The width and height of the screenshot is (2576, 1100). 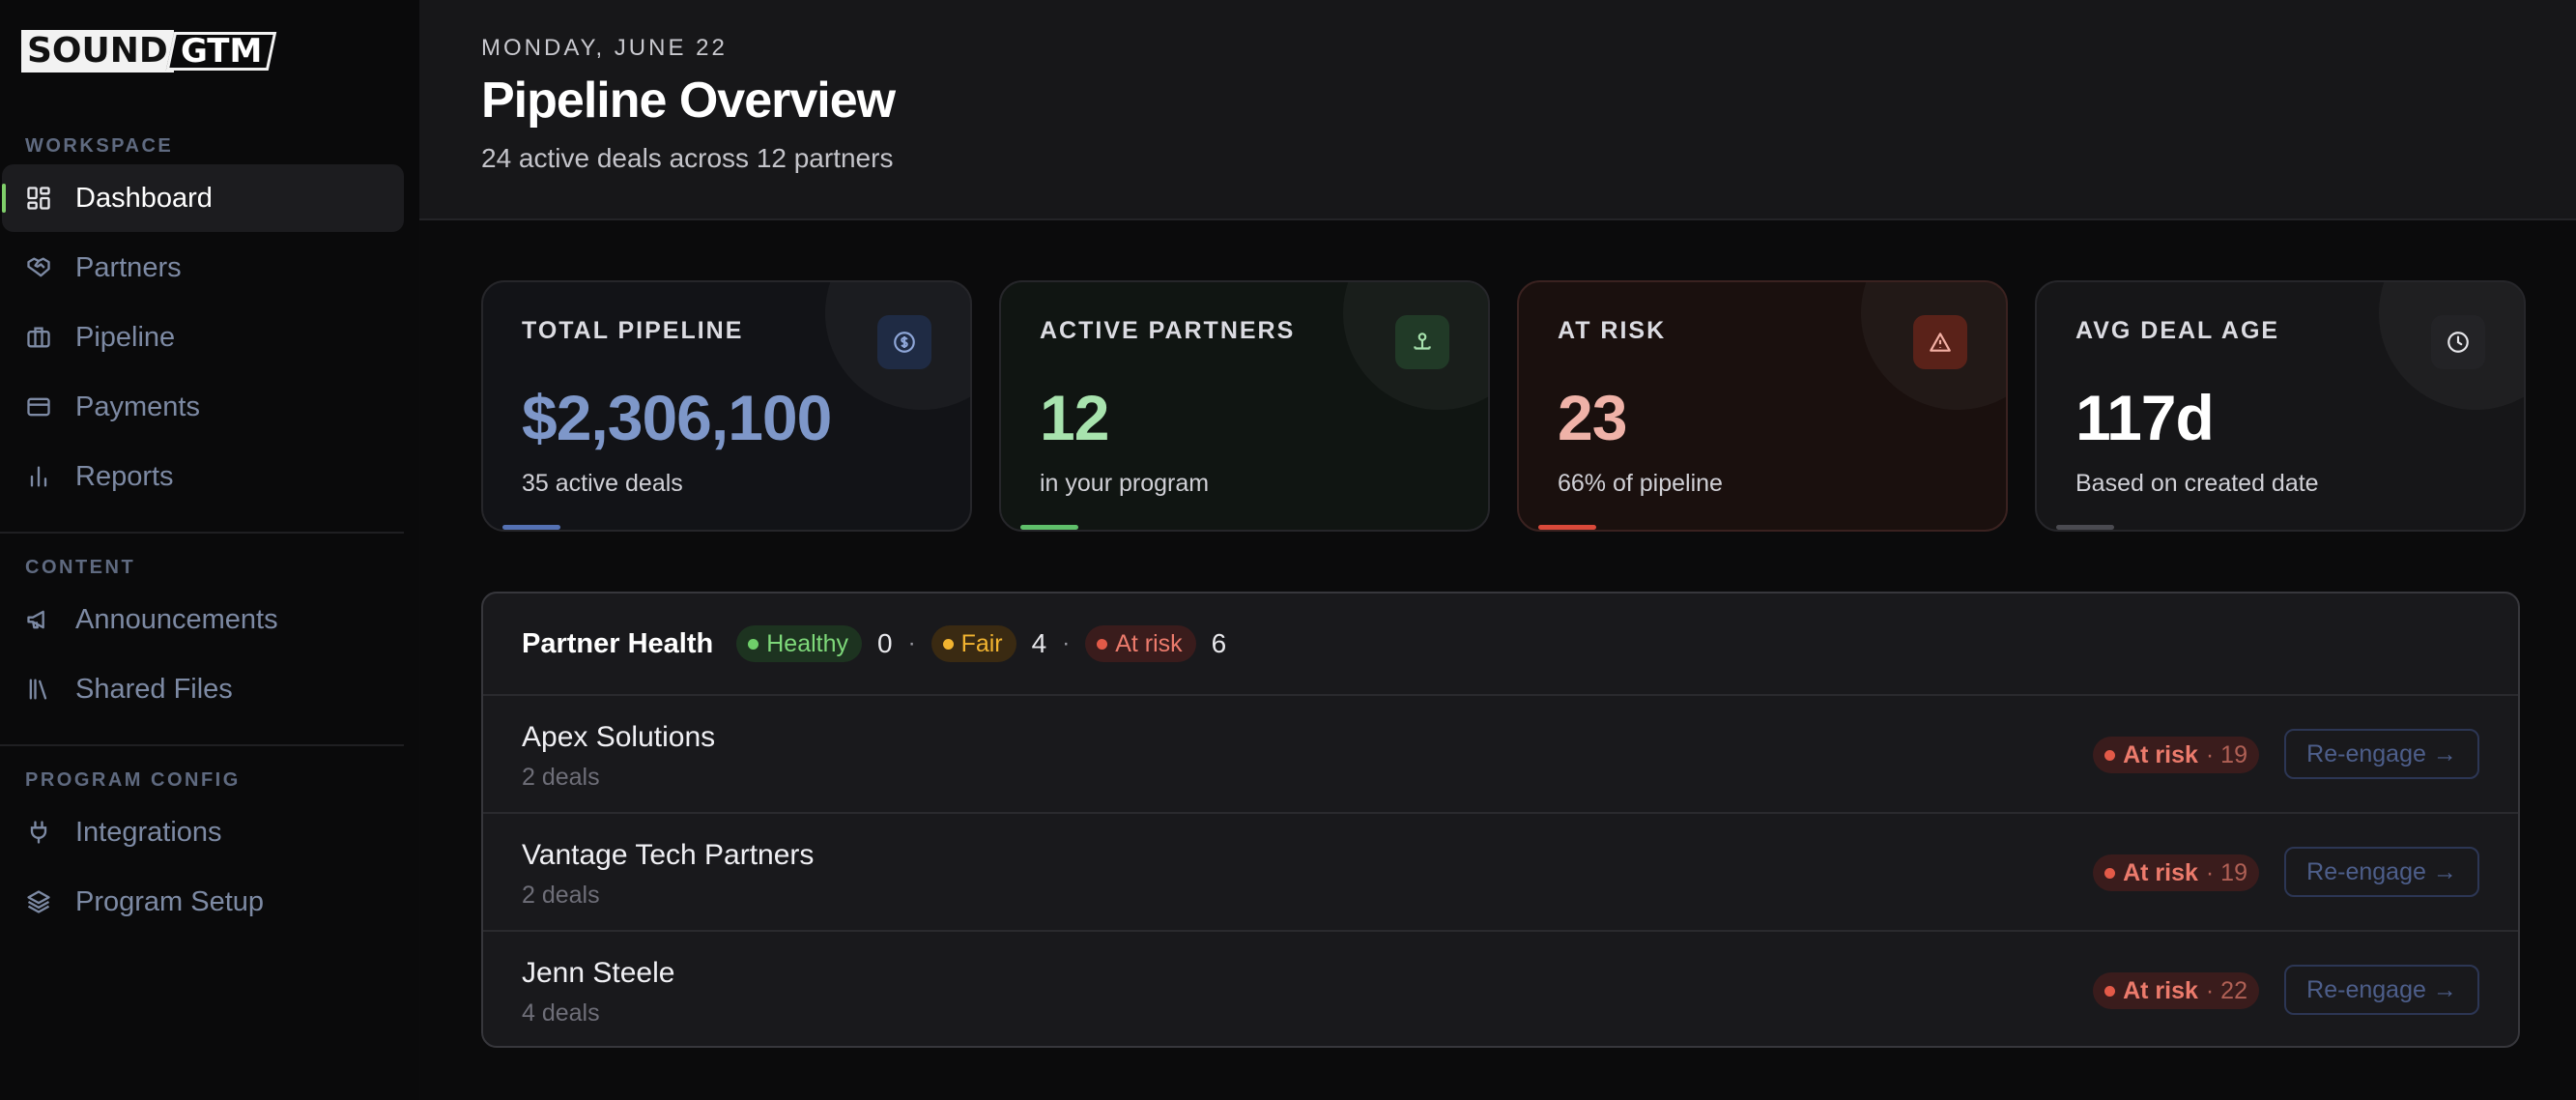 What do you see at coordinates (2226, 990) in the screenshot?
I see `risk-score: · 22` at bounding box center [2226, 990].